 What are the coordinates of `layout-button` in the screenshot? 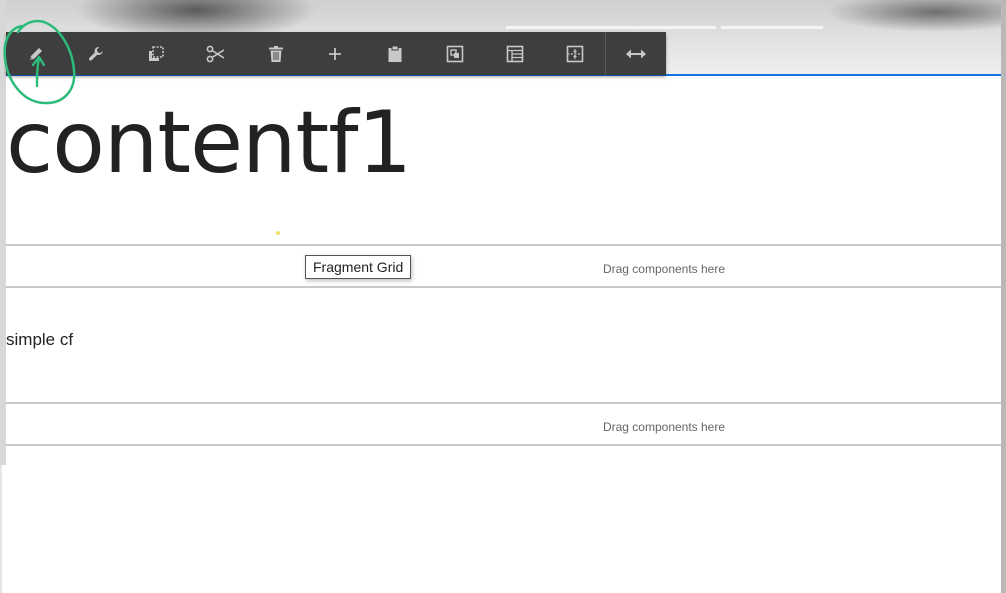 It's located at (515, 53).